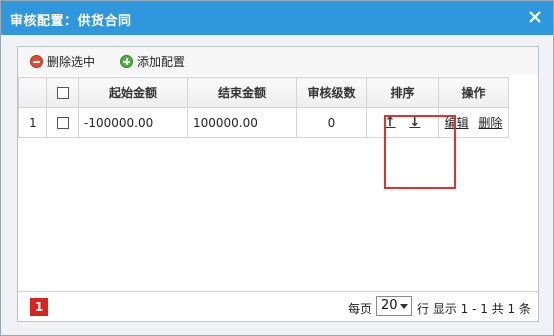 This screenshot has height=336, width=554. I want to click on row-number: 1, so click(32, 122).